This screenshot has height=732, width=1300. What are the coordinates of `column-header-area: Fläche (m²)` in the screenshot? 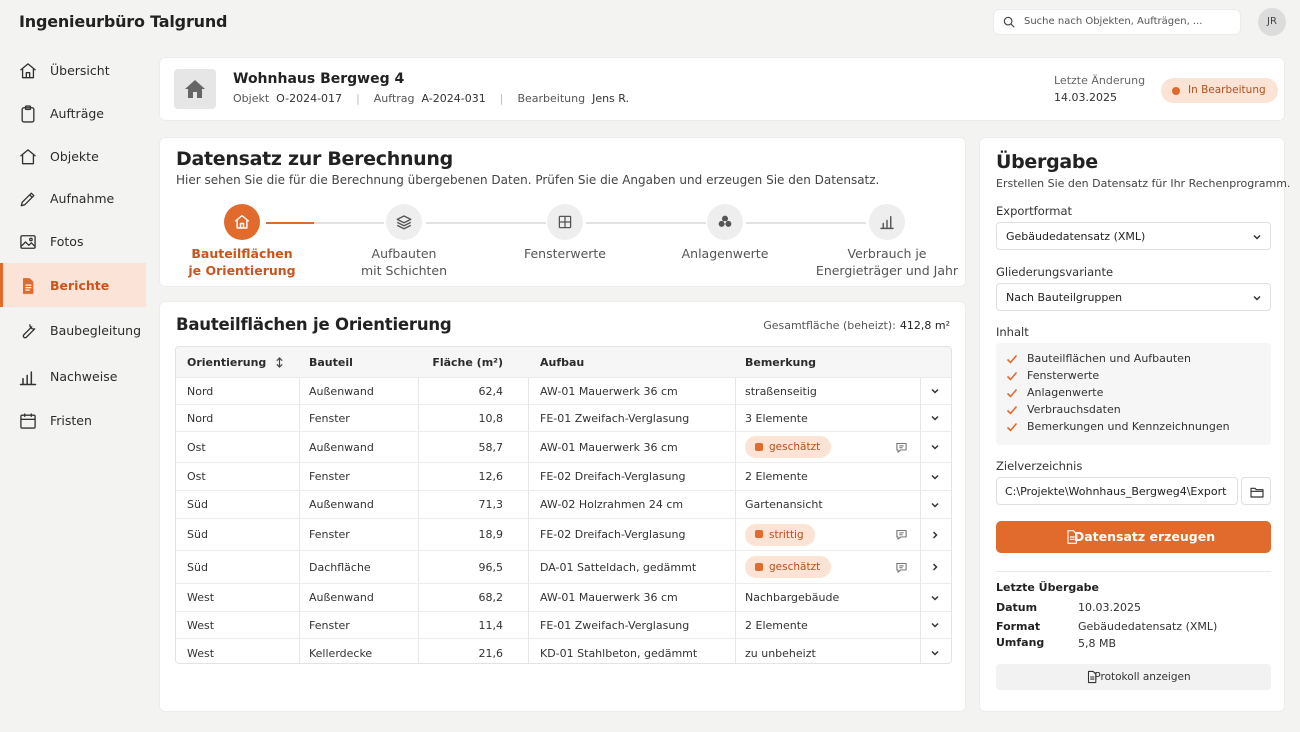 It's located at (467, 362).